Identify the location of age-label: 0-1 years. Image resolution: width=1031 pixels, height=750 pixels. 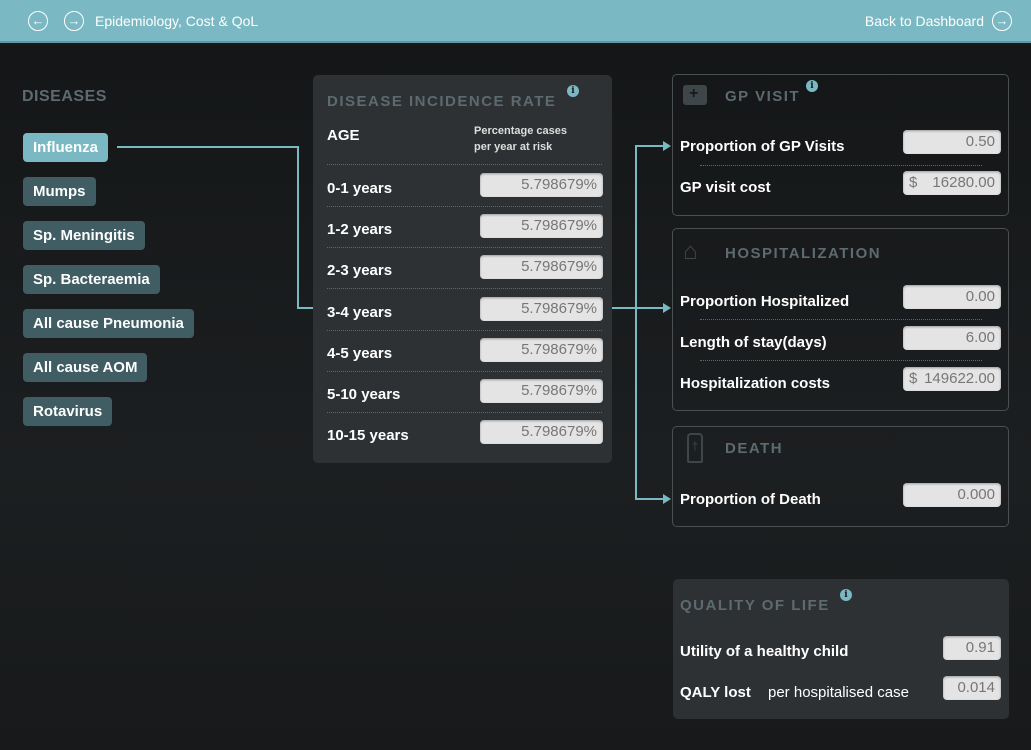
(360, 188).